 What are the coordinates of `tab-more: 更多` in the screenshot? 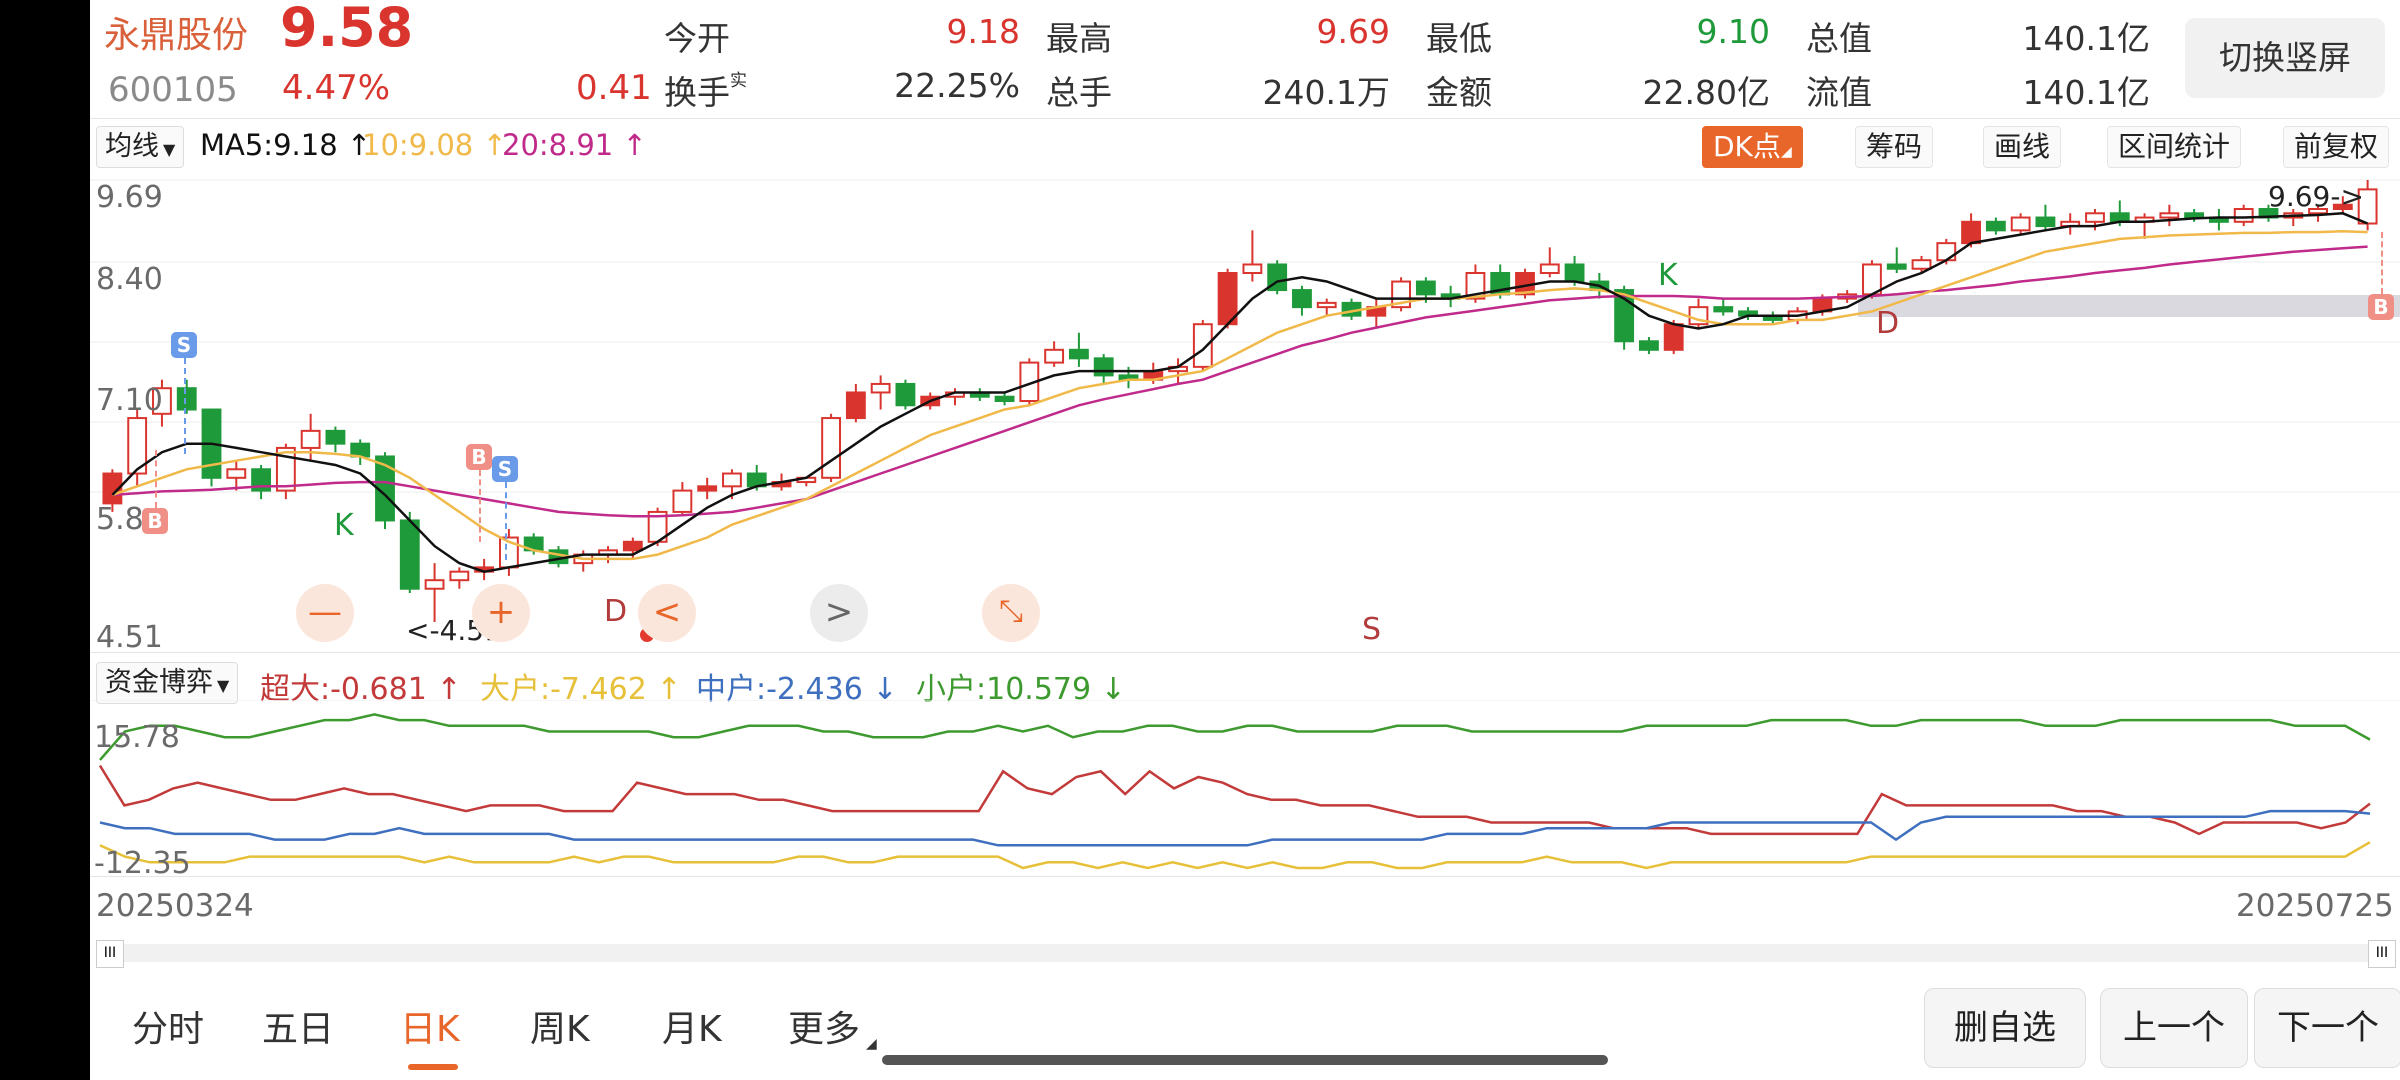 It's located at (824, 1026).